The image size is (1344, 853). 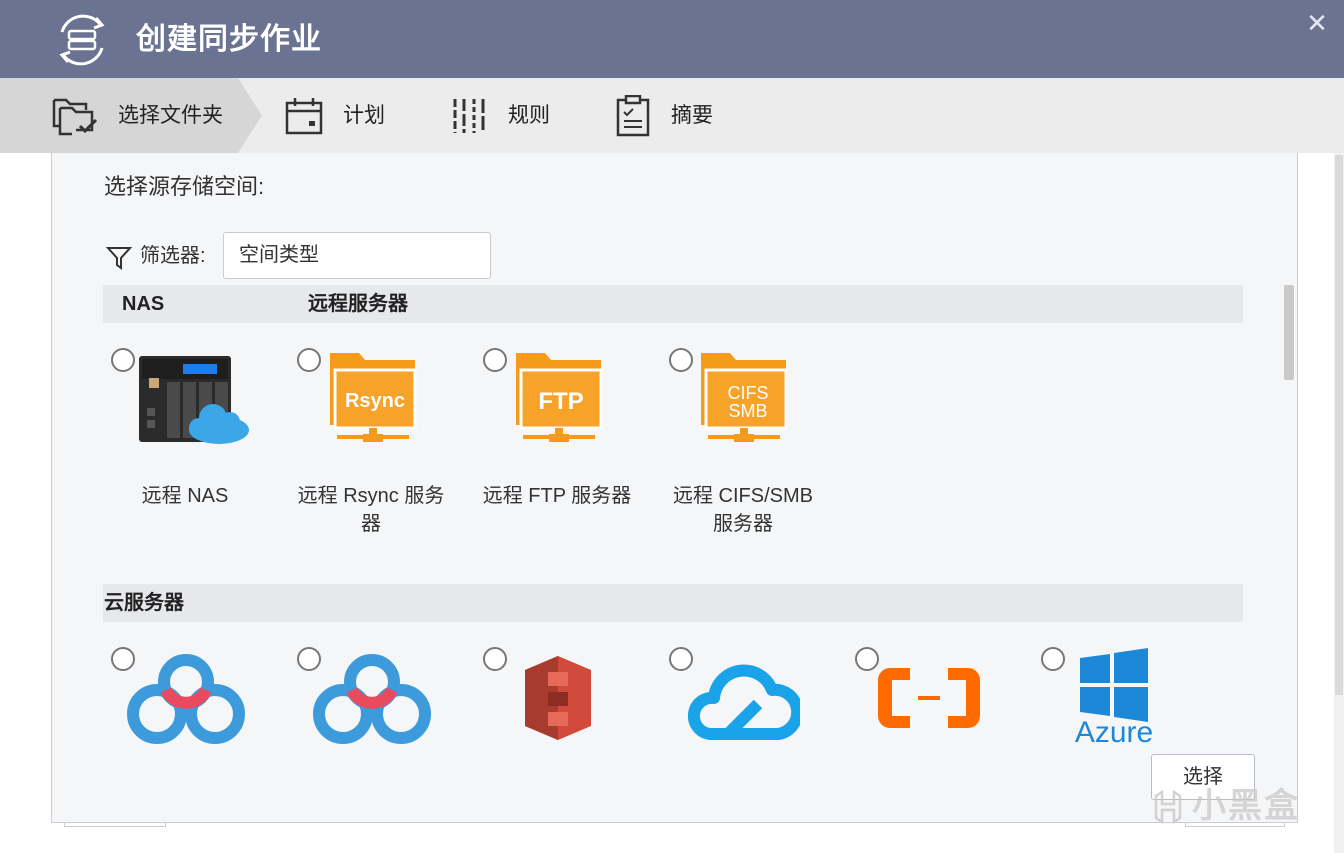 I want to click on panel-scrollbar-thumb, so click(x=1289, y=332).